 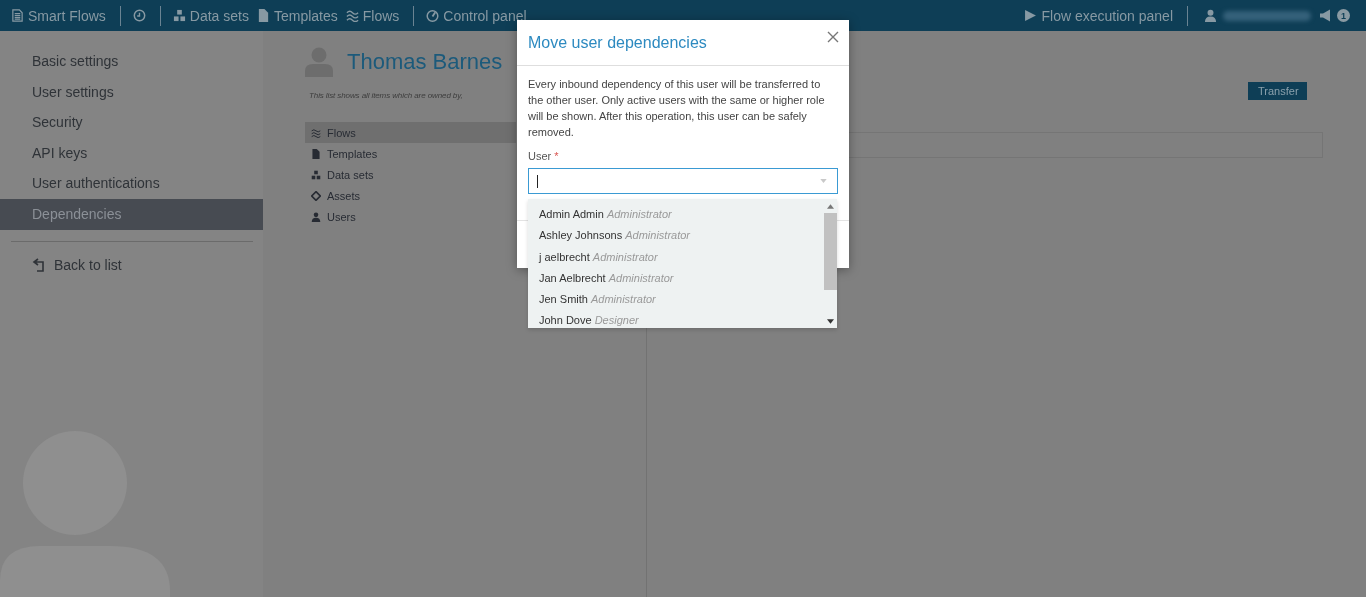 I want to click on clock-icon, so click(x=139, y=15).